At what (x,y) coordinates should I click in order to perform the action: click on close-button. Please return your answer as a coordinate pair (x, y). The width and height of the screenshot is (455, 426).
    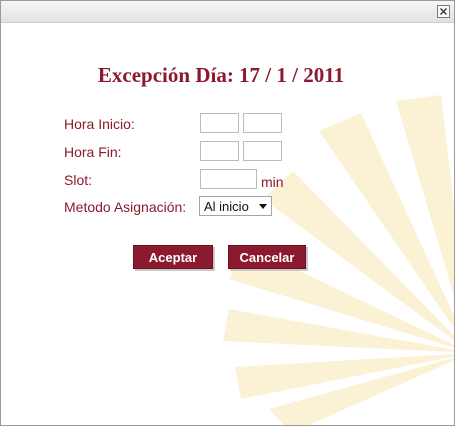
    Looking at the image, I should click on (443, 11).